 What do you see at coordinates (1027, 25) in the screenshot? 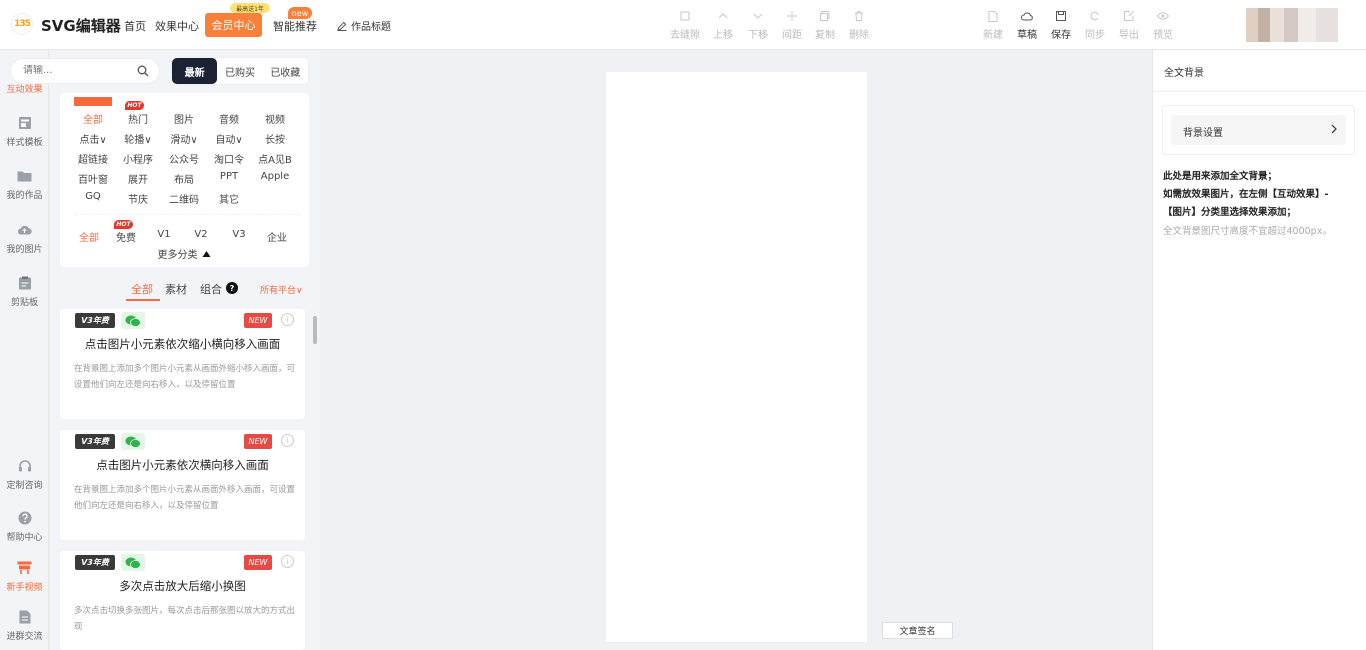
I see `tool-draft: 草稿` at bounding box center [1027, 25].